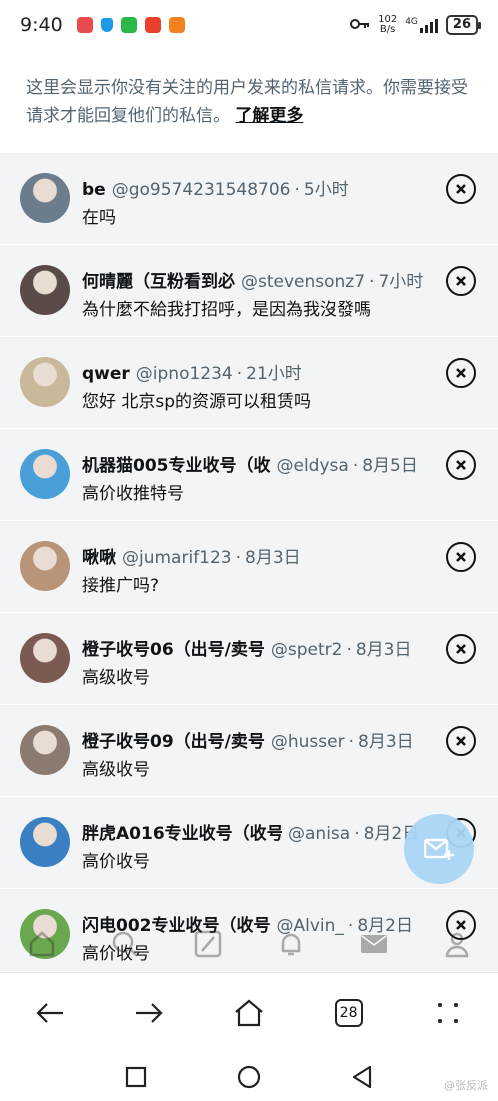 Image resolution: width=498 pixels, height=1101 pixels. Describe the element at coordinates (249, 382) in the screenshot. I see `message-request-row: qwer @ipno1234 · 21小时 您好 北京sp的资源可以租赁吗` at that location.